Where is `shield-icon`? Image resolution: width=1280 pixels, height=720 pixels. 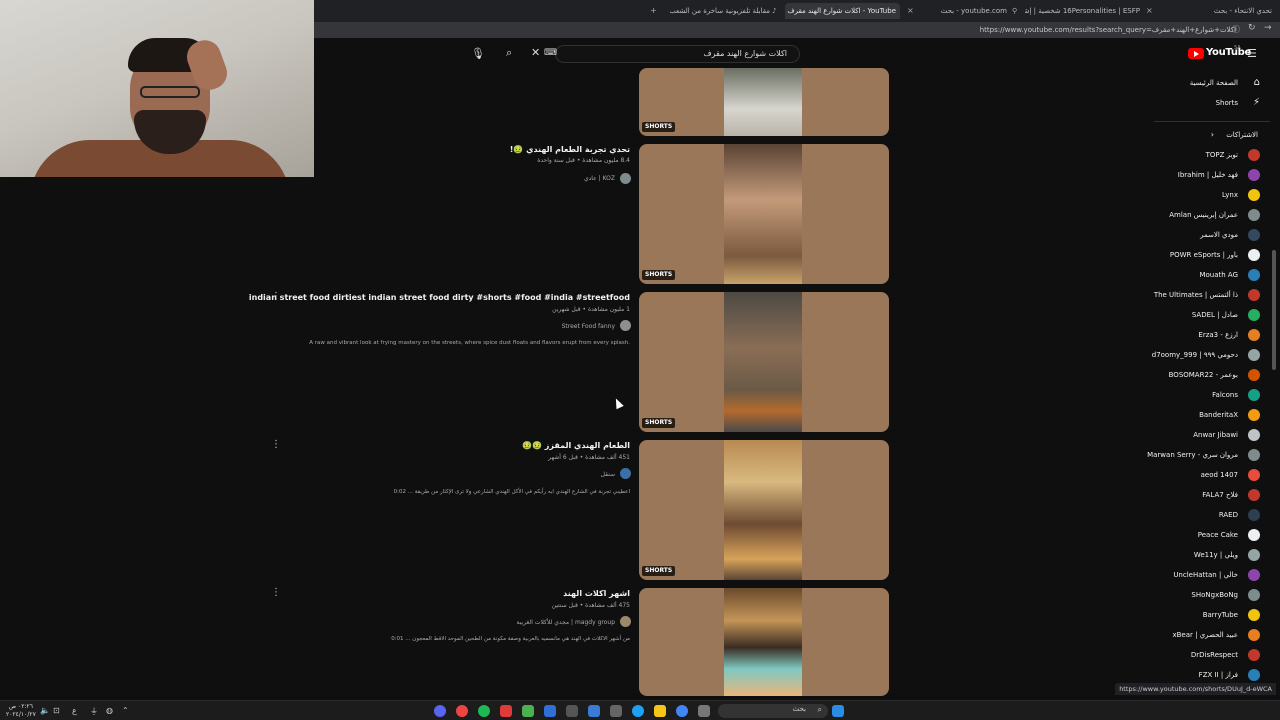 shield-icon is located at coordinates (550, 711).